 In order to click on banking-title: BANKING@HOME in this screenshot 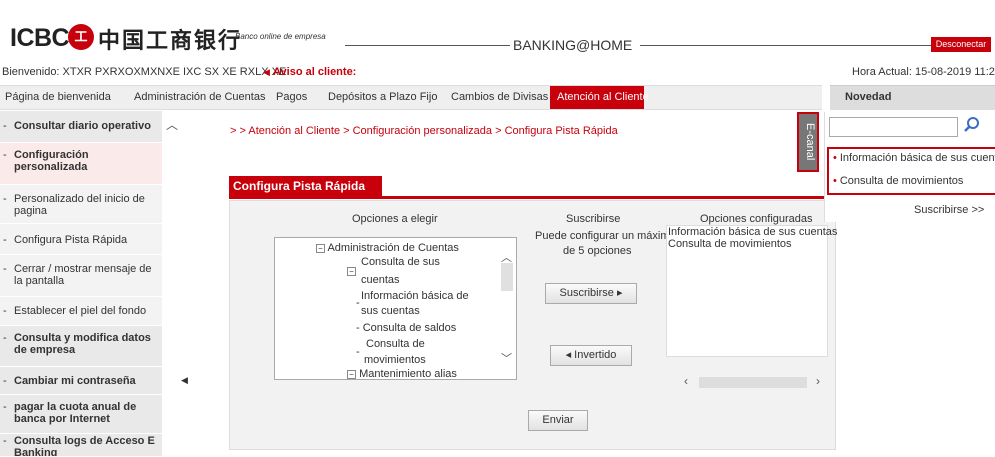, I will do `click(573, 45)`.